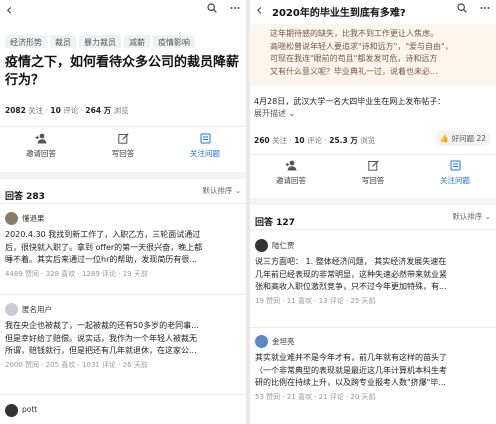 The height and width of the screenshot is (424, 496). I want to click on author-name: 金坦亮, so click(283, 341).